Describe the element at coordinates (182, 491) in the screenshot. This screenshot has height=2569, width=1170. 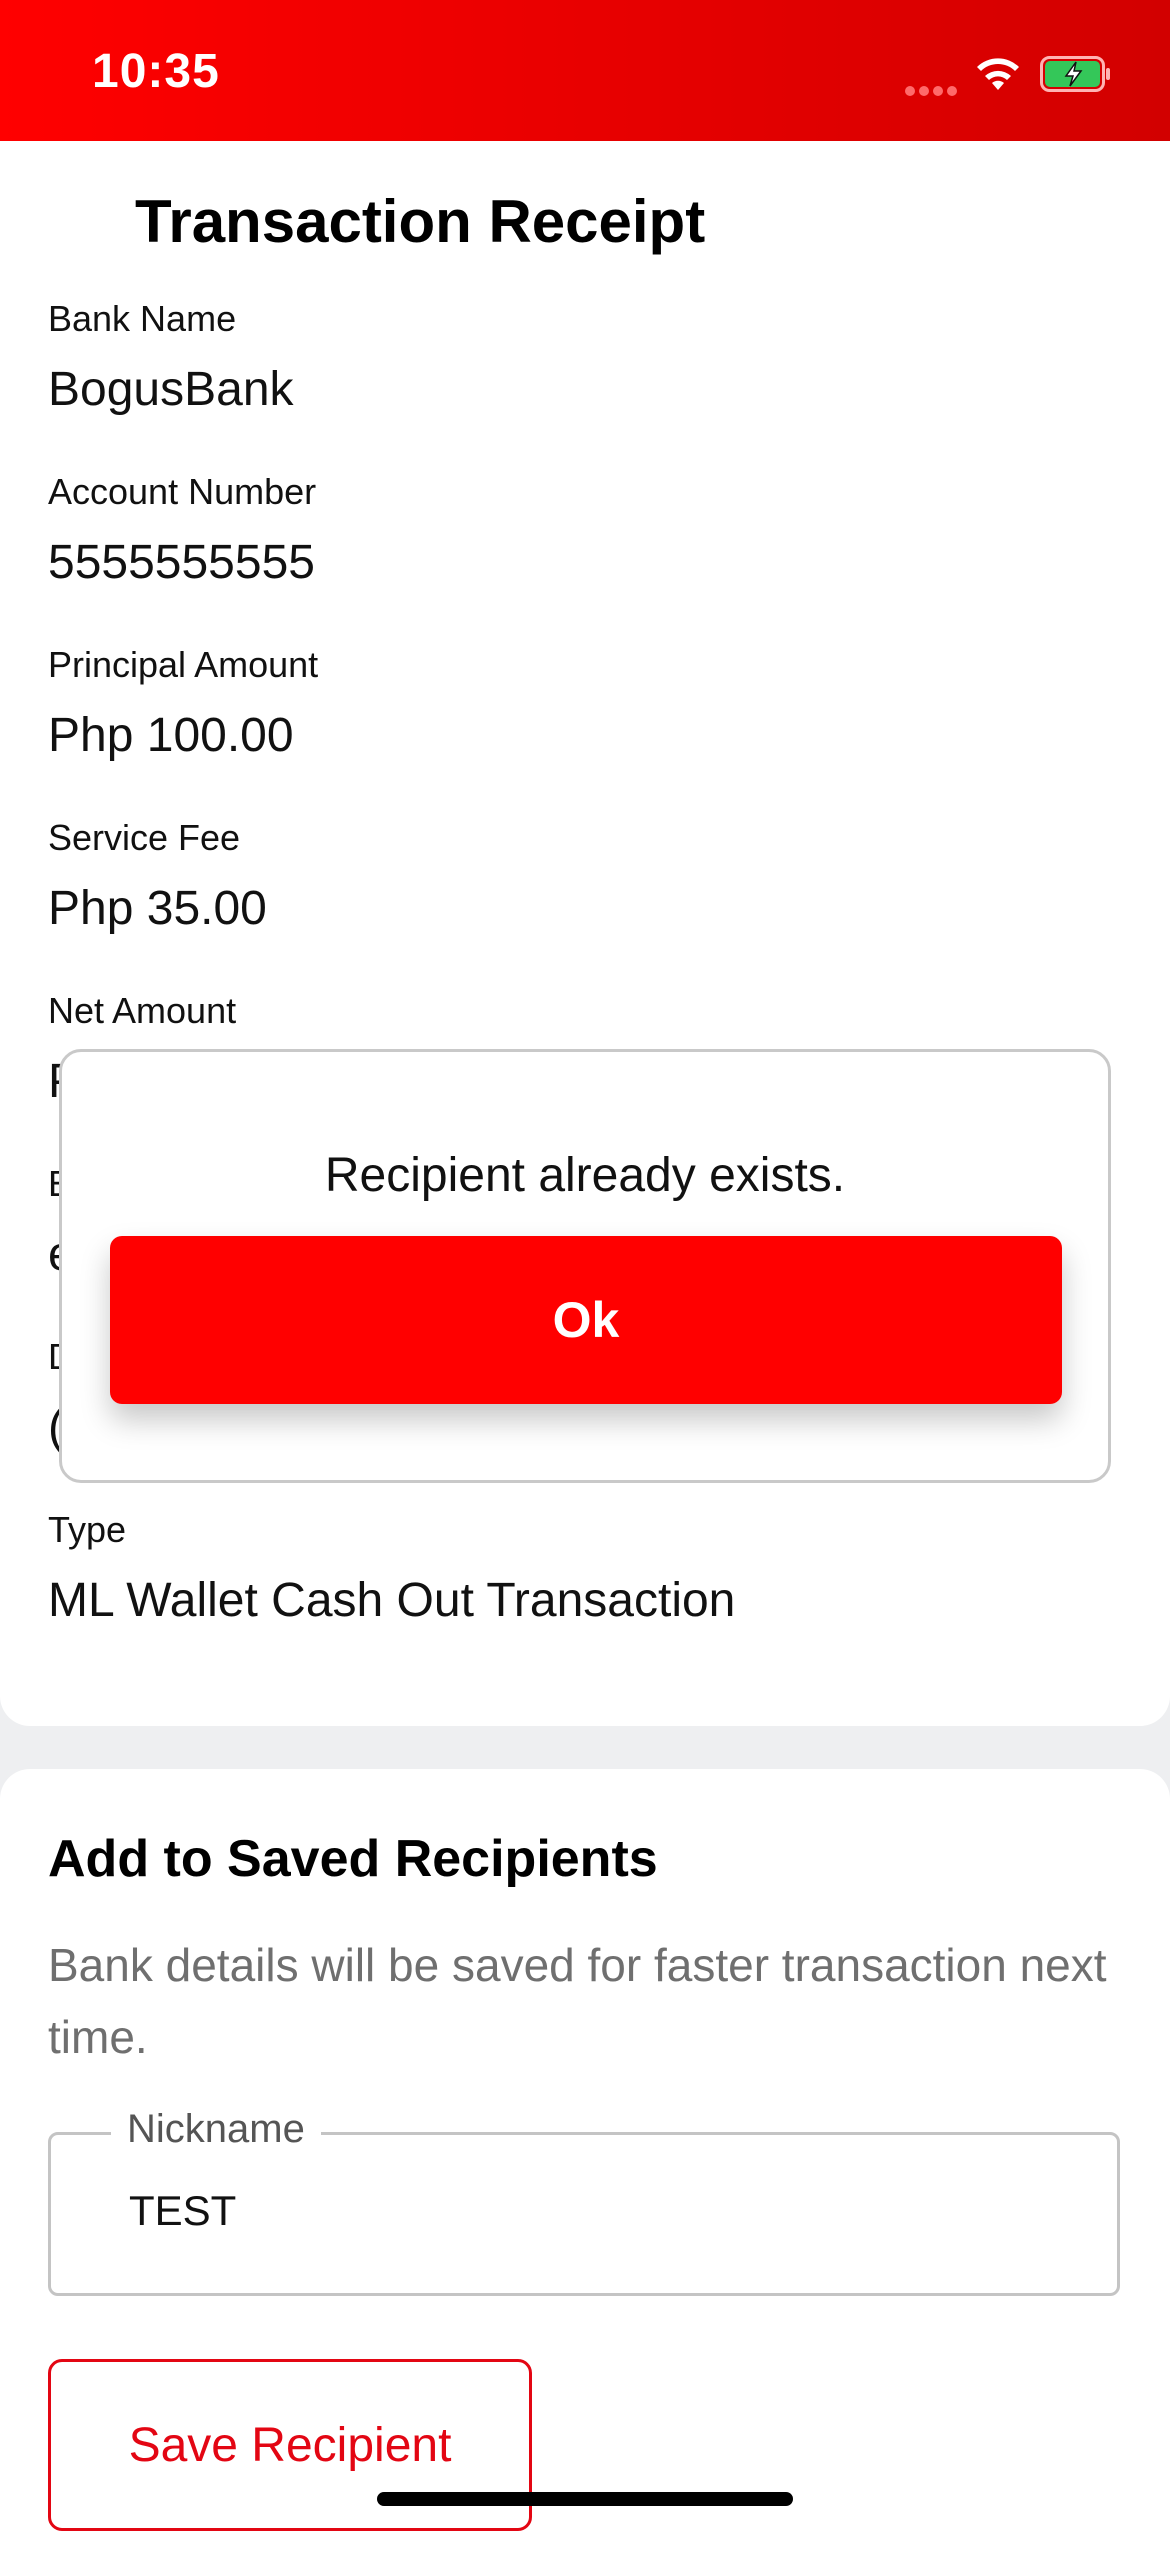
I see `field-label: Account Number` at that location.